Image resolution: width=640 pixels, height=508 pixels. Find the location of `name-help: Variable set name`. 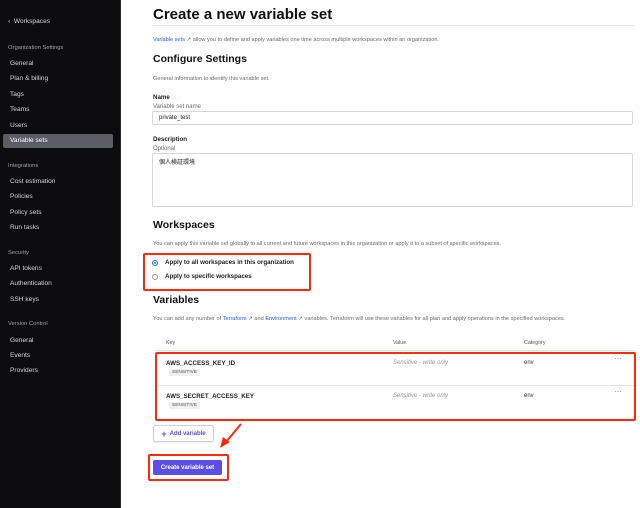

name-help: Variable set name is located at coordinates (177, 107).